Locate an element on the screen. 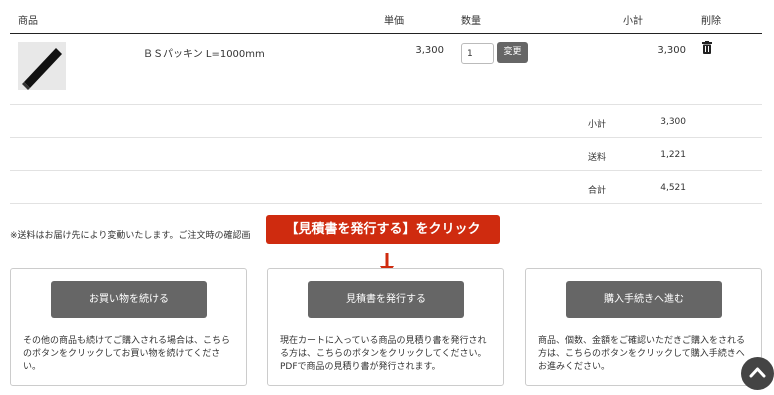 The height and width of the screenshot is (395, 774). header-unit-price: 単価 is located at coordinates (394, 21).